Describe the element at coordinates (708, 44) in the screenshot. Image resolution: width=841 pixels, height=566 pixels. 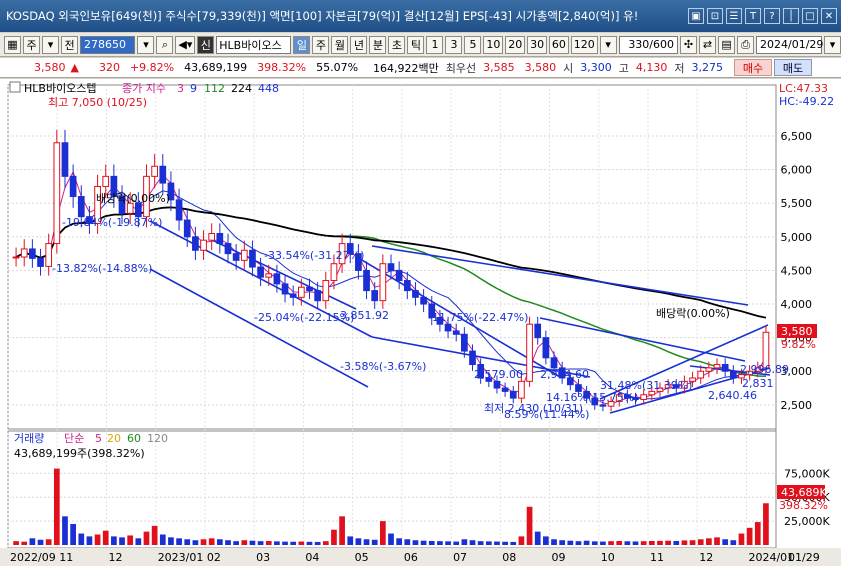
I see `compare-icon: ⇄` at that location.